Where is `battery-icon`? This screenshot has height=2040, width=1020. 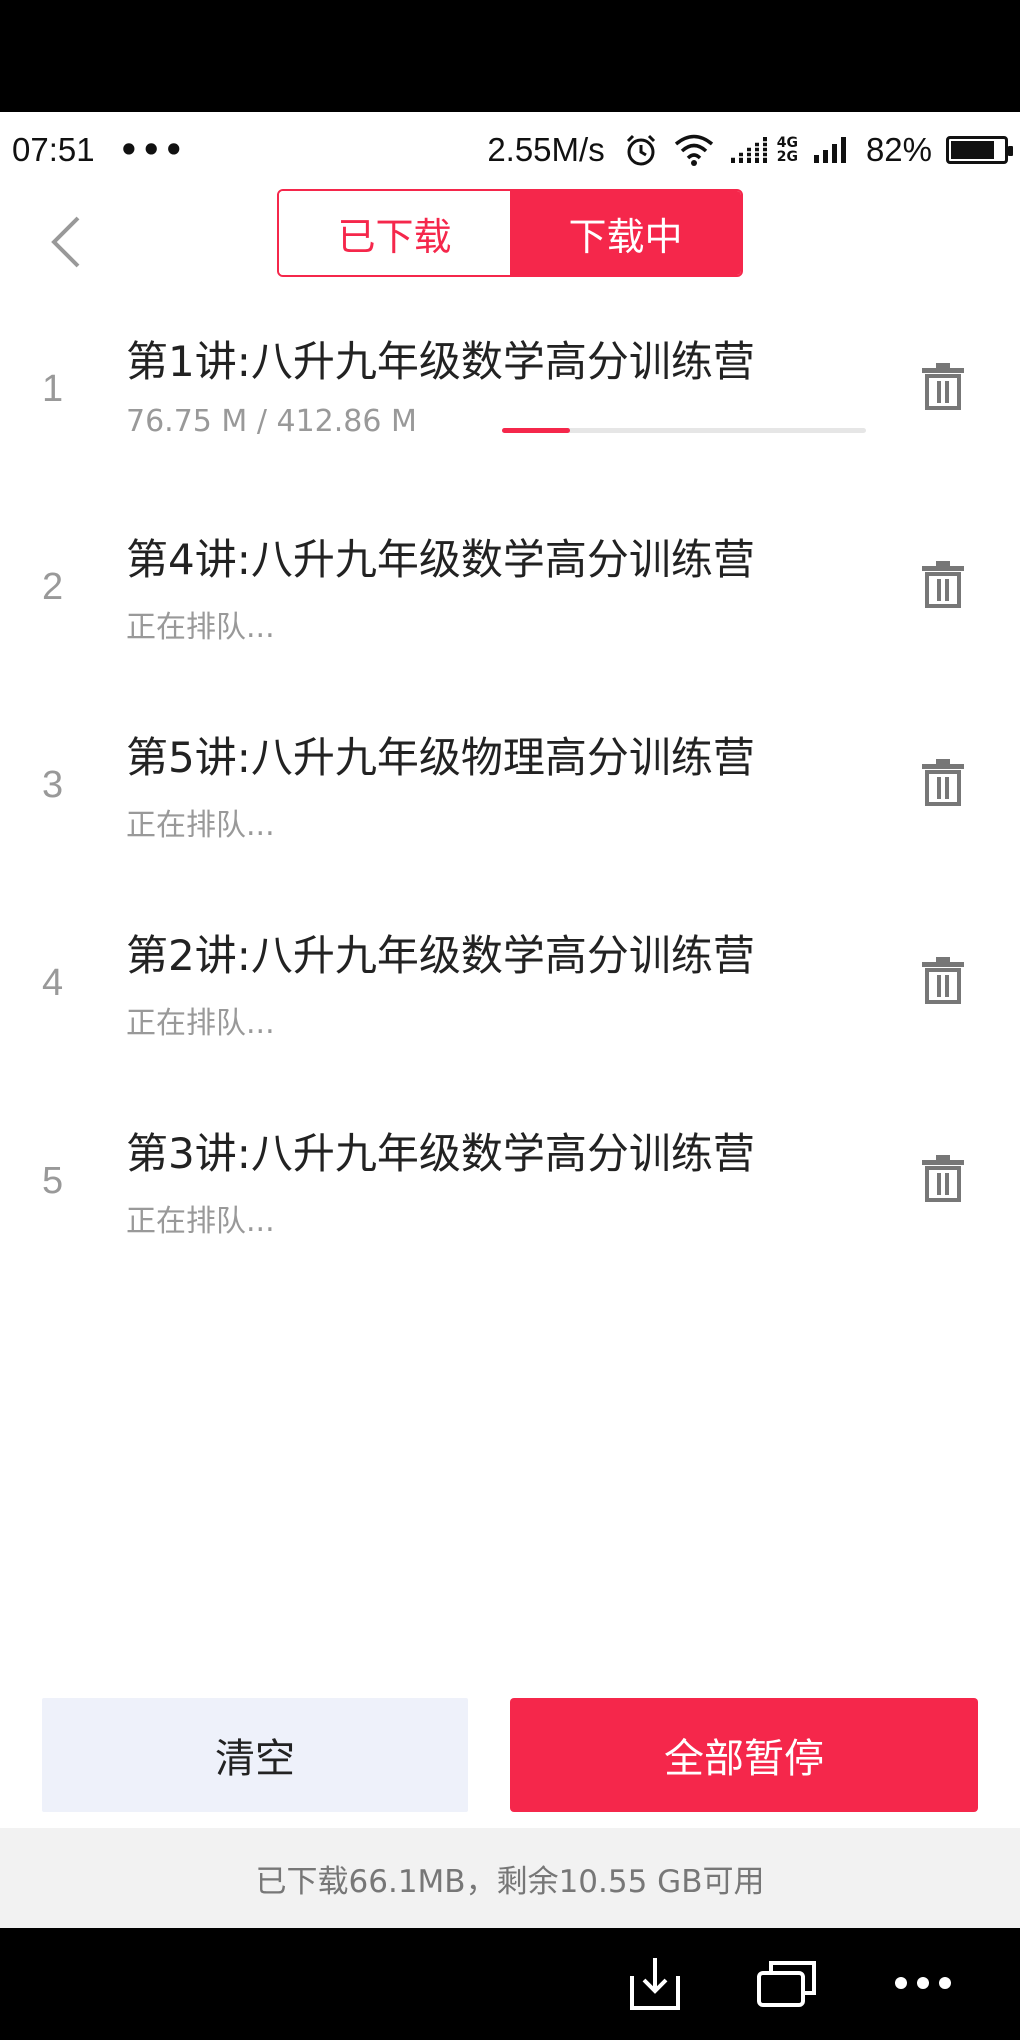
battery-icon is located at coordinates (979, 150).